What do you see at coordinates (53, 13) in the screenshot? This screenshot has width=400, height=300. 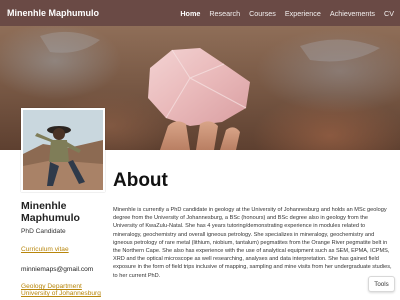 I see `site-title-link: Minenhle Maphumulo` at bounding box center [53, 13].